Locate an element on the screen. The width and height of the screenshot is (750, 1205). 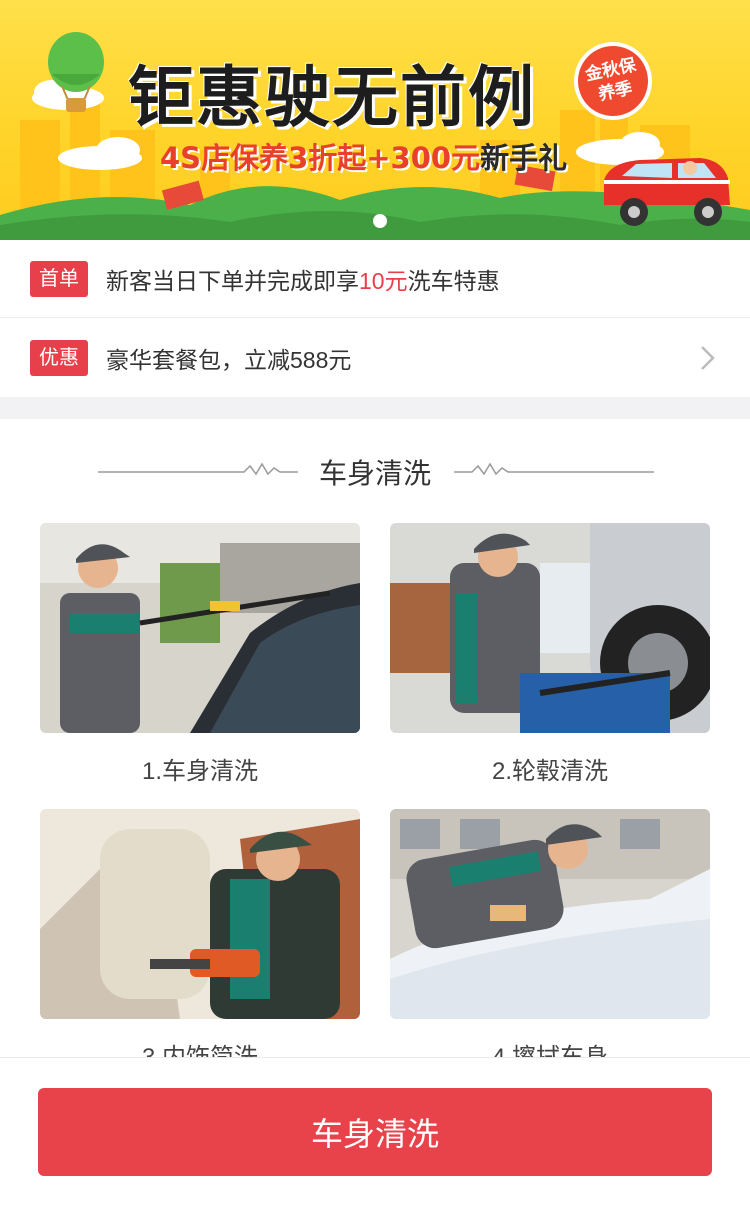
first-order-text-before: 新客当日下单并完成即享 is located at coordinates (232, 280).